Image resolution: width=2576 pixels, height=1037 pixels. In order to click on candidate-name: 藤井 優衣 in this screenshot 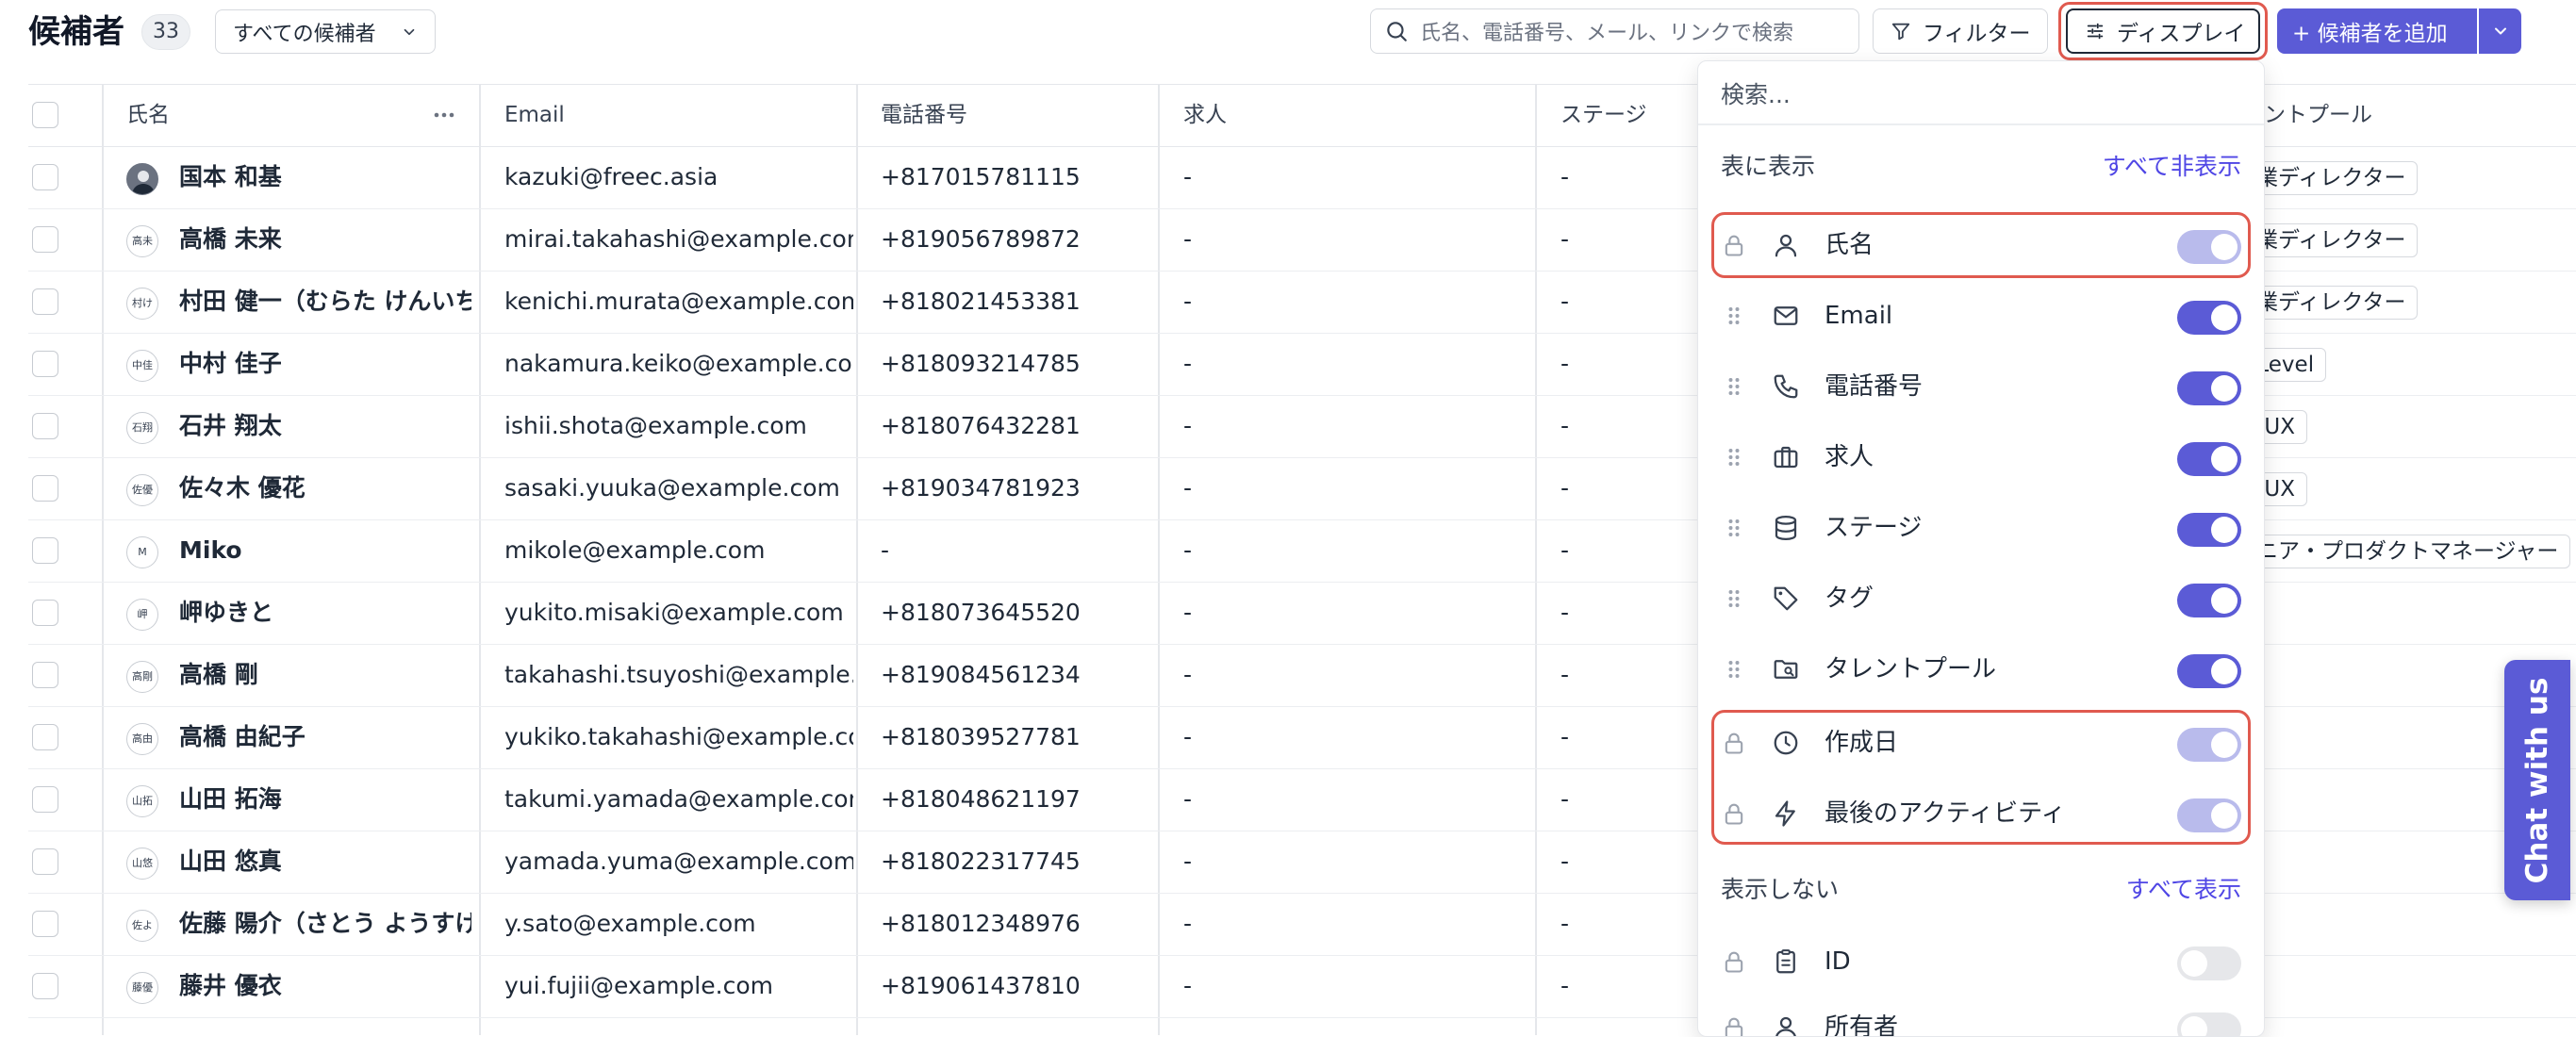, I will do `click(325, 986)`.